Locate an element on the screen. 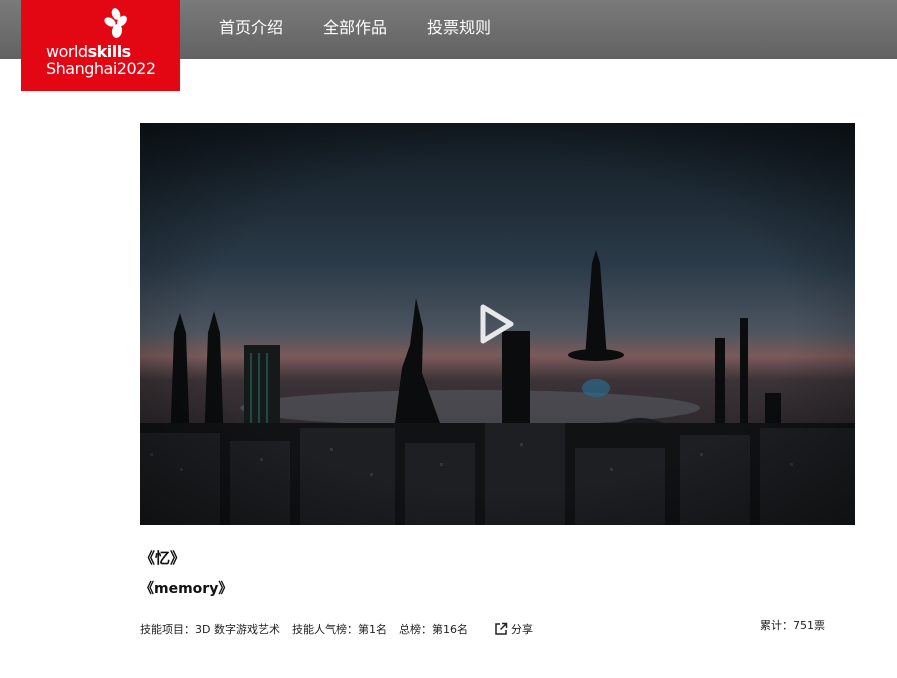 The image size is (897, 678). share-button: 分享 is located at coordinates (519, 629).